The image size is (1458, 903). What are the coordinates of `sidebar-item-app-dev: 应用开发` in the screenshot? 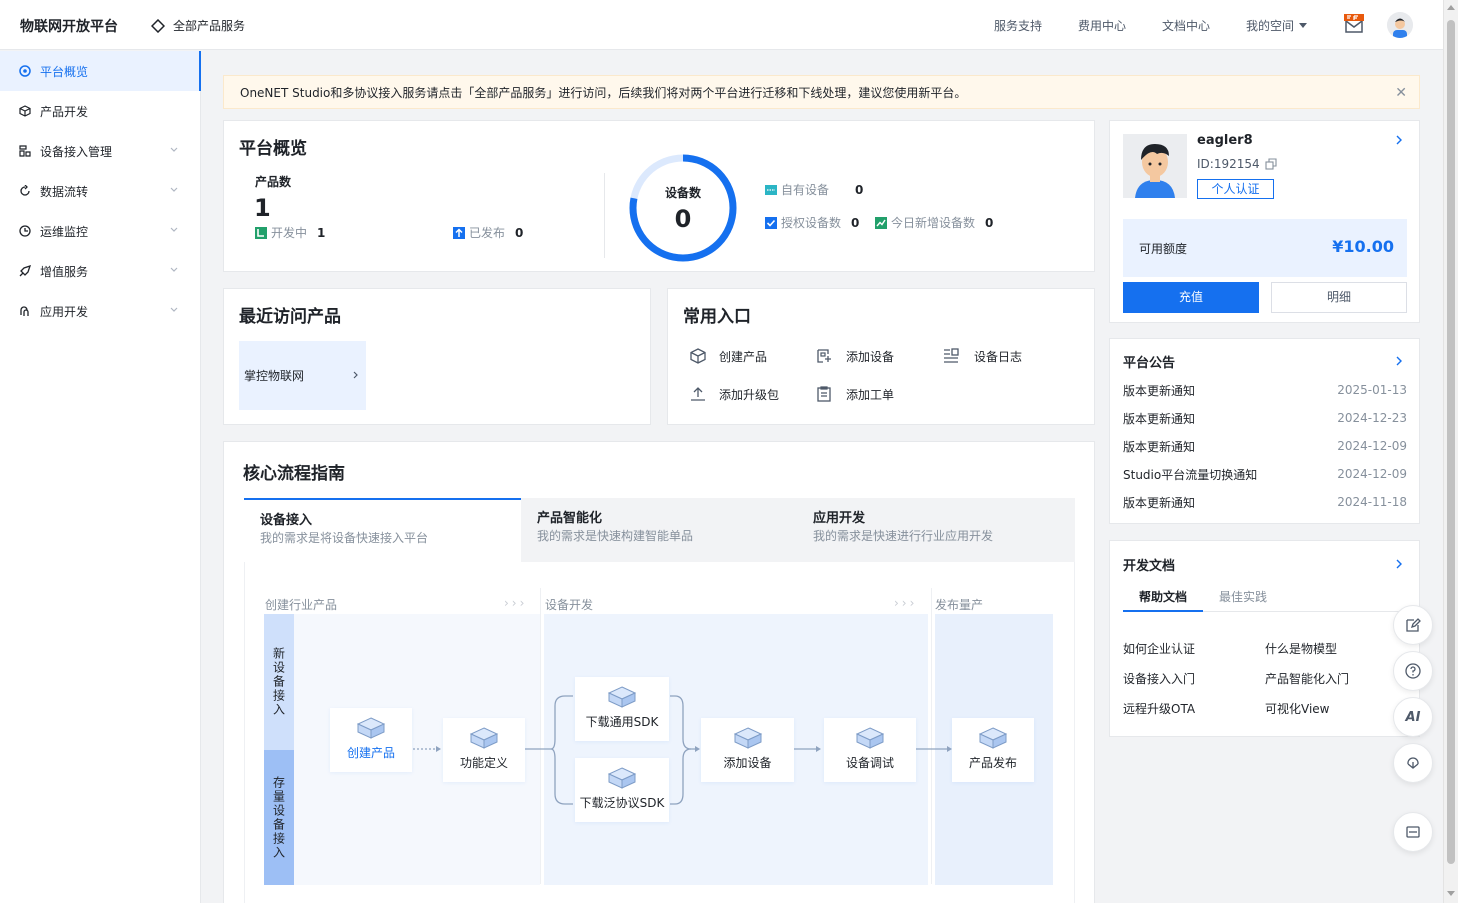 It's located at (100, 311).